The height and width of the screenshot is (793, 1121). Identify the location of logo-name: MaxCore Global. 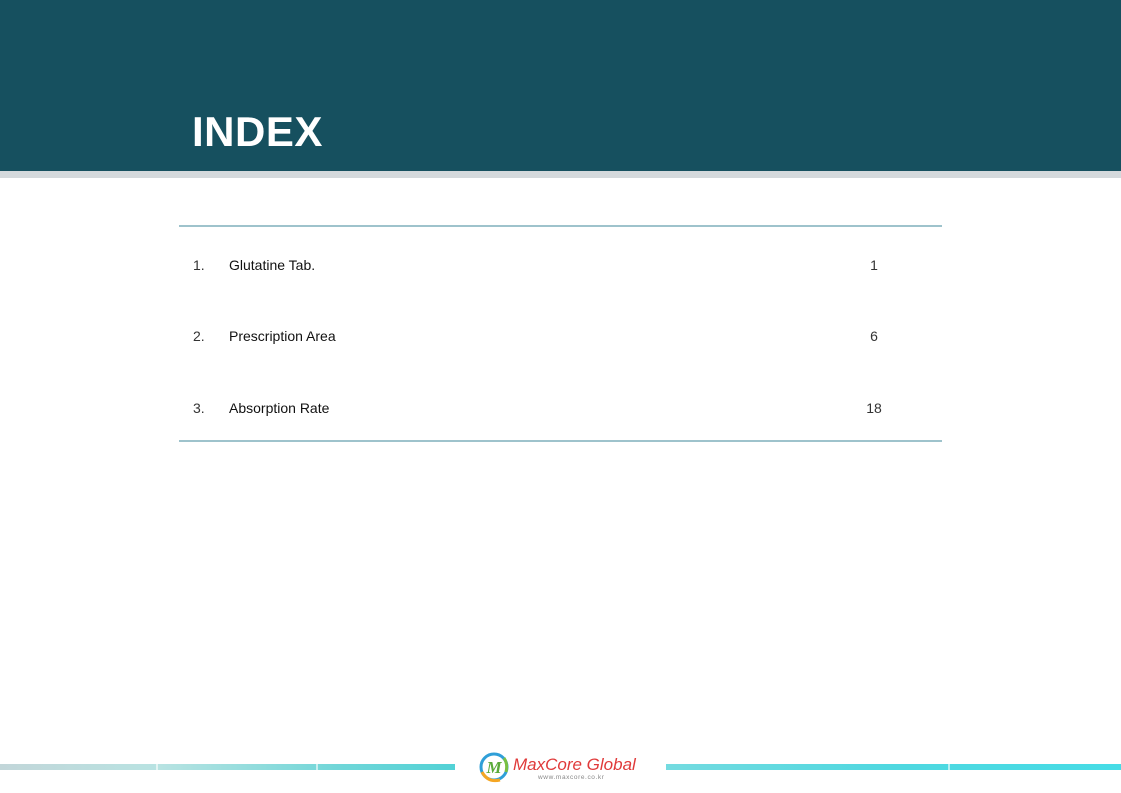
(574, 764).